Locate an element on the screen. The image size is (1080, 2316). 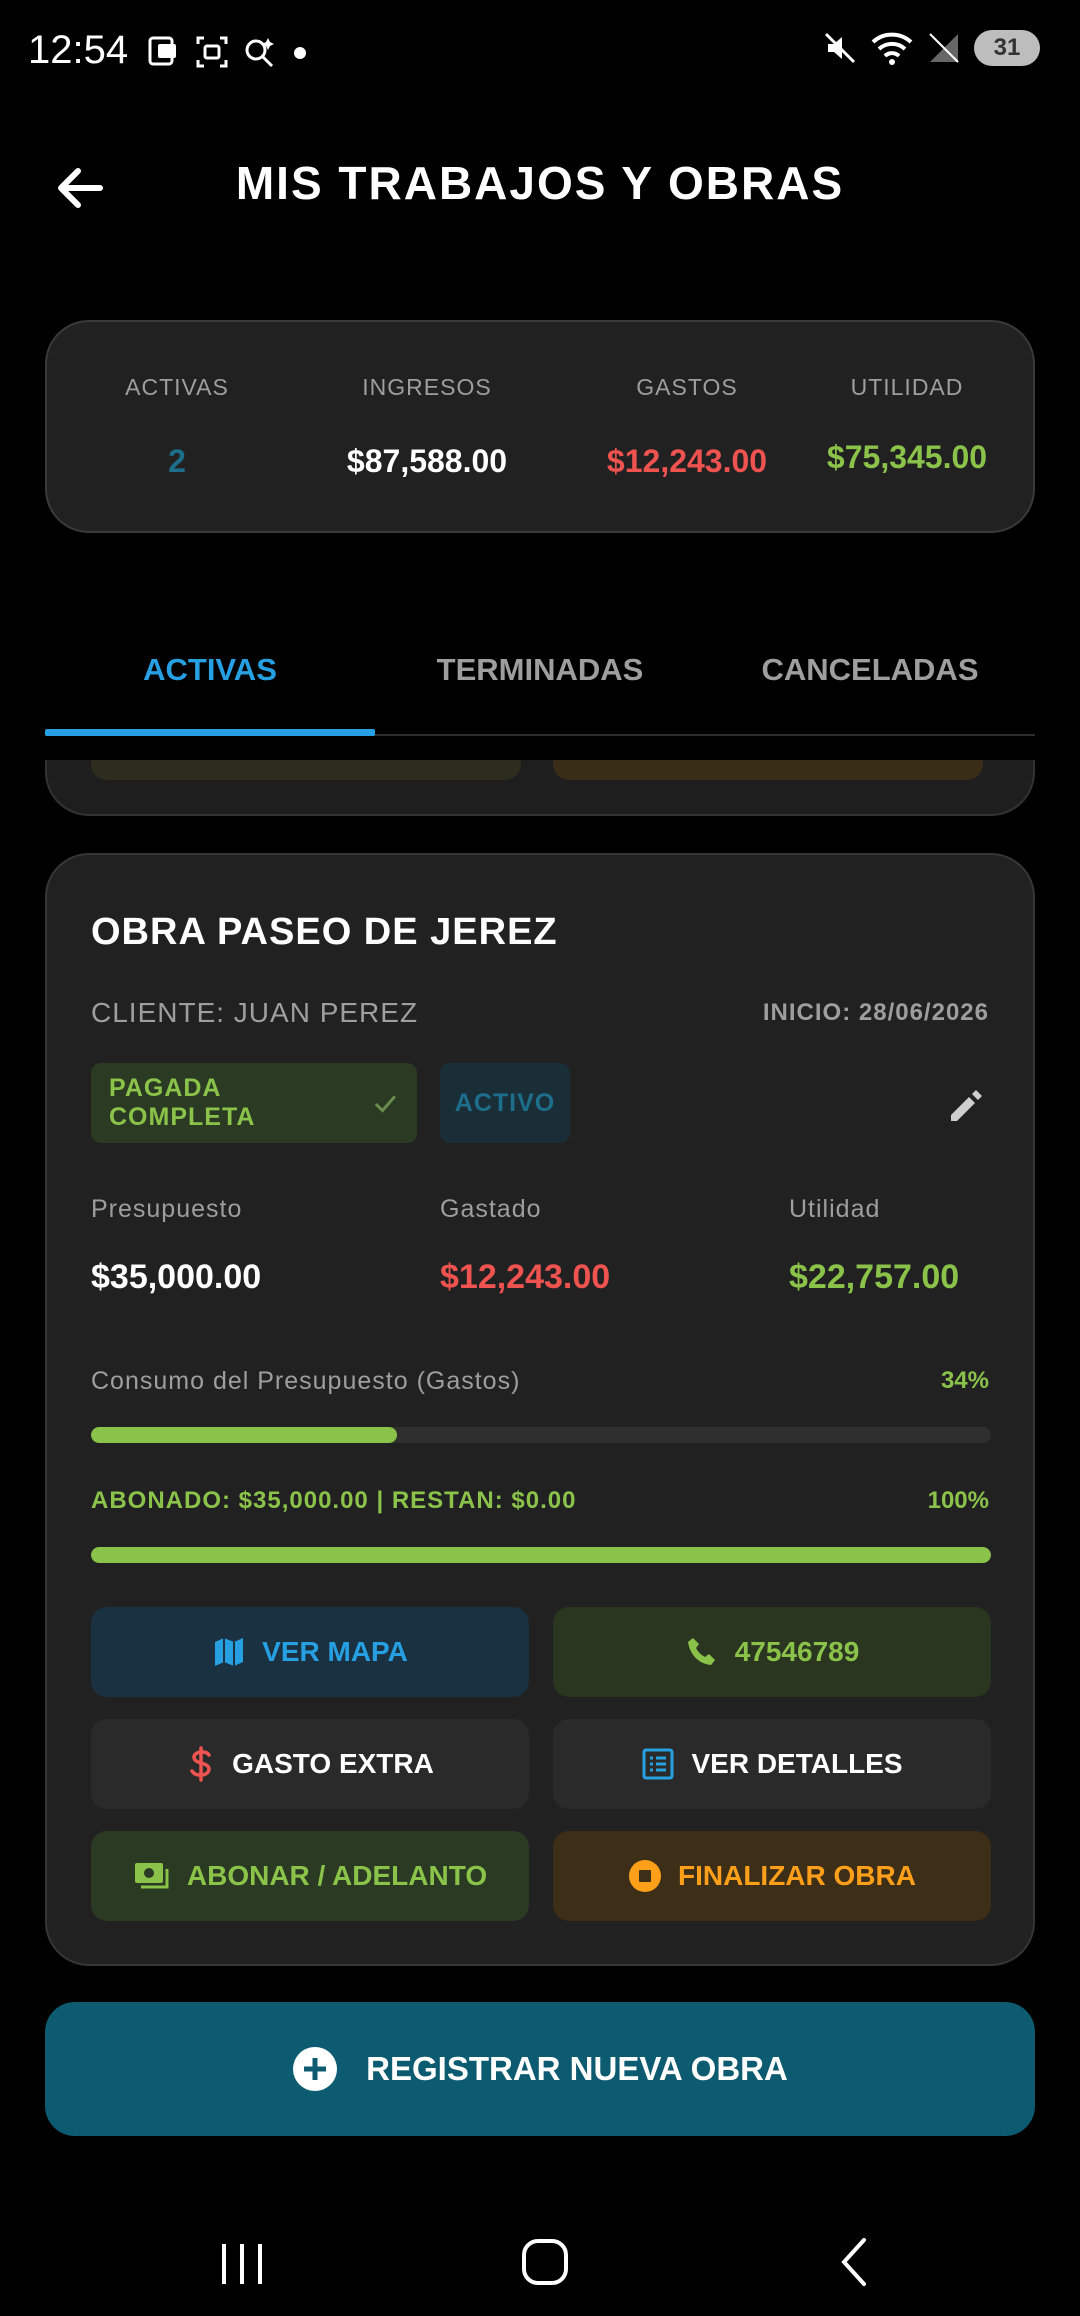
top-app-bar: MIS TRABAJOS Y OBRAS is located at coordinates (540, 185).